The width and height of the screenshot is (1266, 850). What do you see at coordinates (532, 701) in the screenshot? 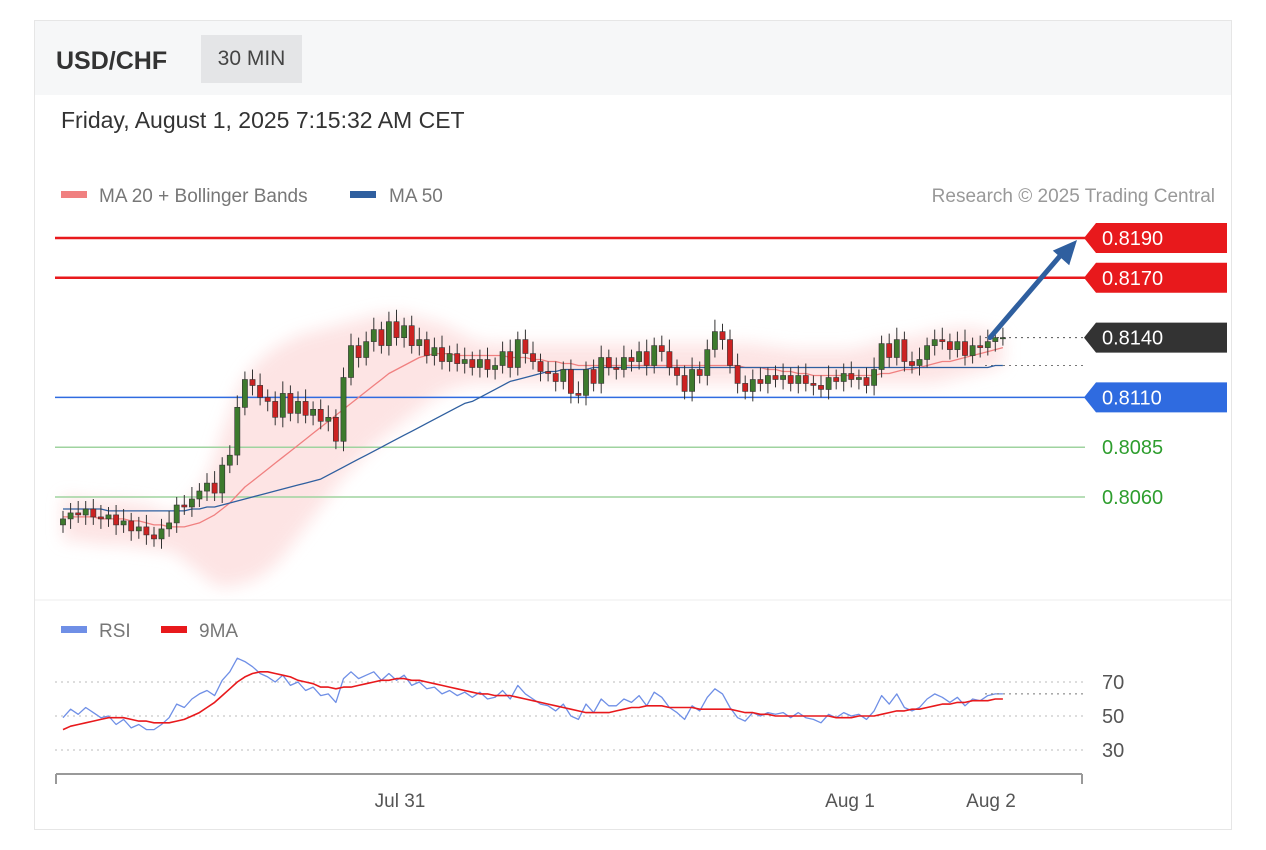
I see `9ma-line` at bounding box center [532, 701].